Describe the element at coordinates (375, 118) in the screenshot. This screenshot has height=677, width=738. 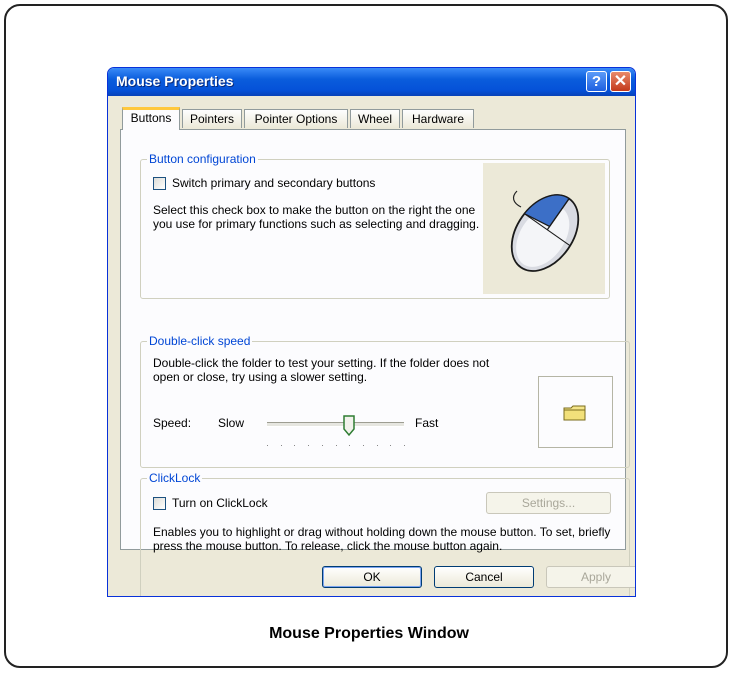
I see `tab-wheel: Wheel` at that location.